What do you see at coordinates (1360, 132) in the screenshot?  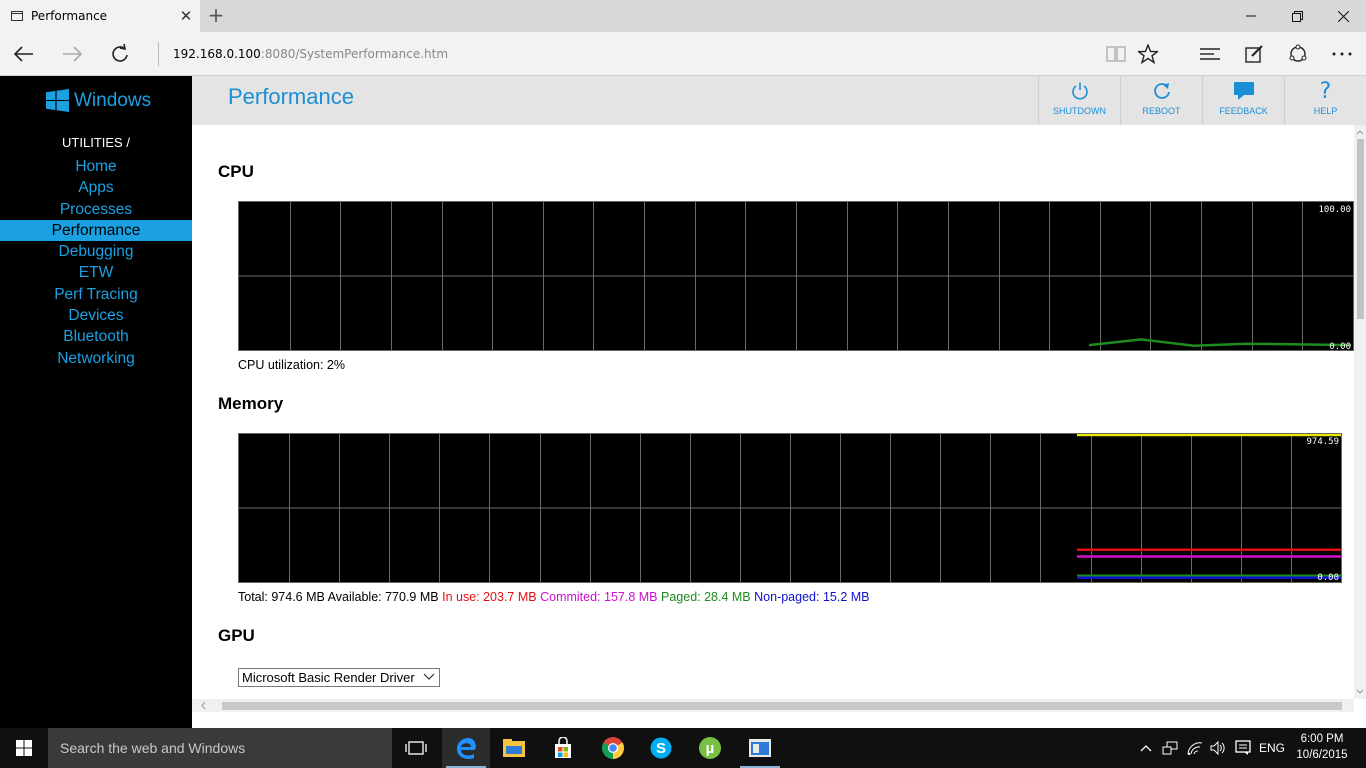 I see `scroll-up-icon` at bounding box center [1360, 132].